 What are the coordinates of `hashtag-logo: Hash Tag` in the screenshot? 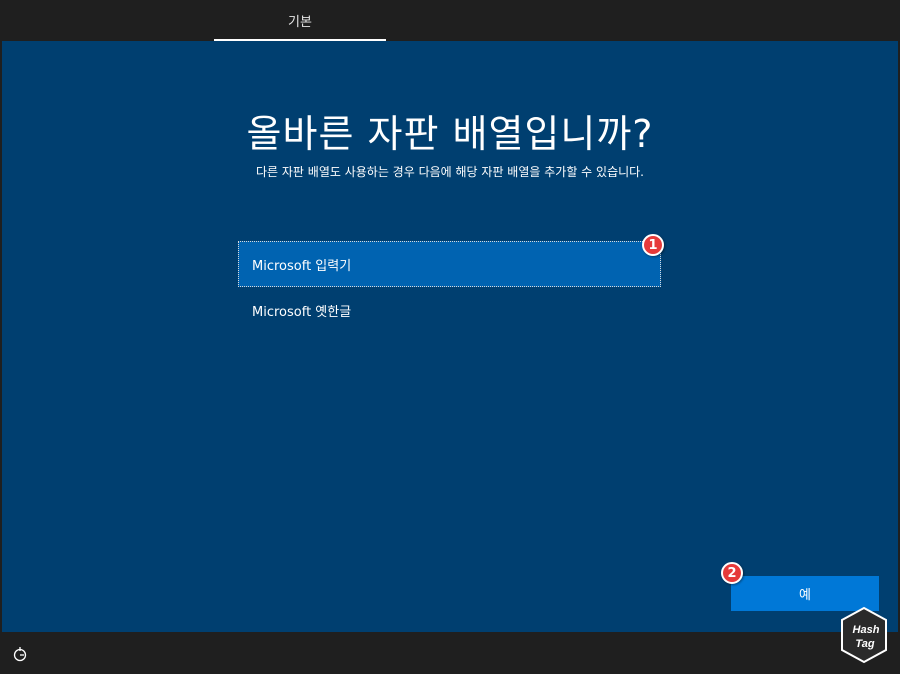 It's located at (864, 635).